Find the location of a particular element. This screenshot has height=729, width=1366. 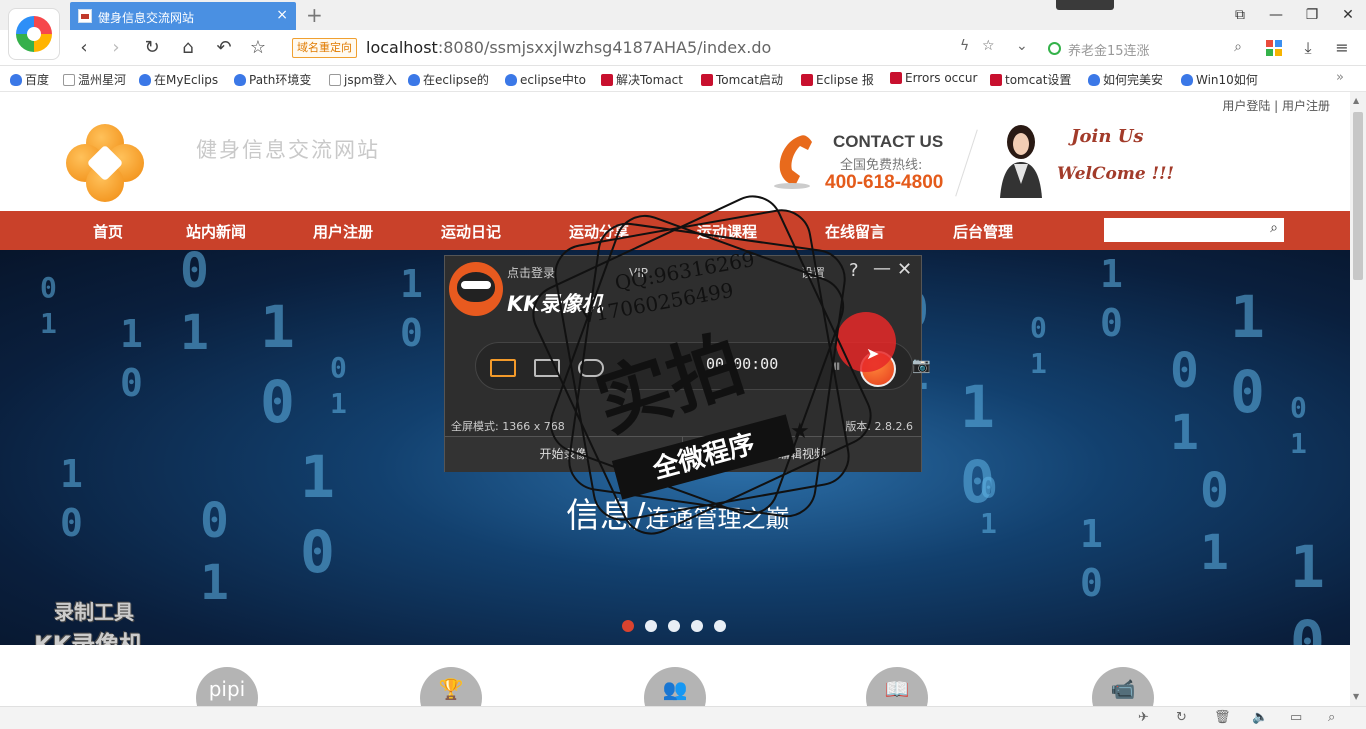

bookmark-item: 解决Tomact is located at coordinates (642, 79).